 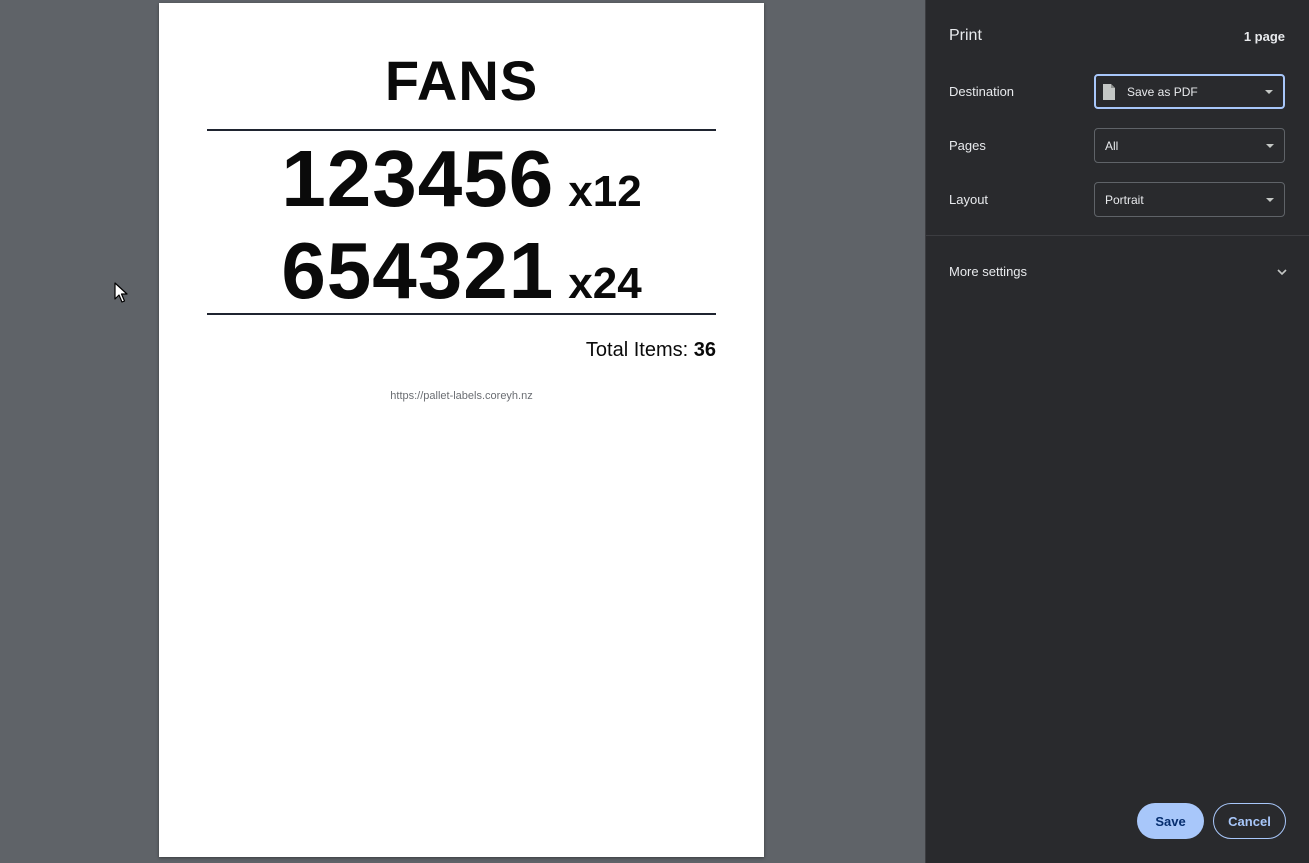 I want to click on layout-label: Layout, so click(x=969, y=199).